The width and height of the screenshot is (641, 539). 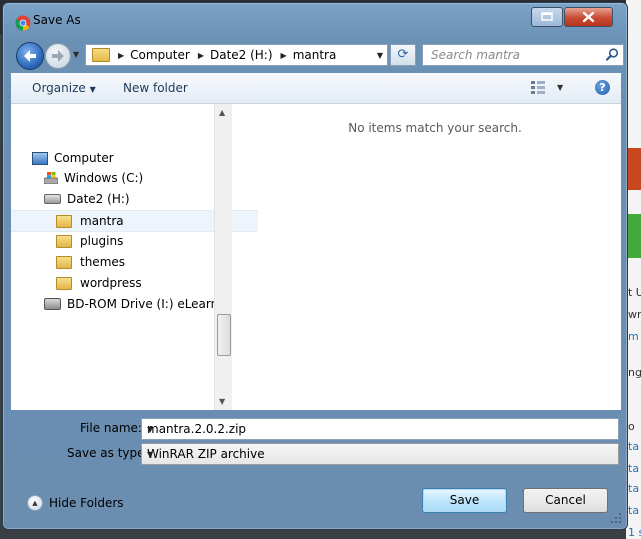 What do you see at coordinates (631, 426) in the screenshot?
I see `background-text: o` at bounding box center [631, 426].